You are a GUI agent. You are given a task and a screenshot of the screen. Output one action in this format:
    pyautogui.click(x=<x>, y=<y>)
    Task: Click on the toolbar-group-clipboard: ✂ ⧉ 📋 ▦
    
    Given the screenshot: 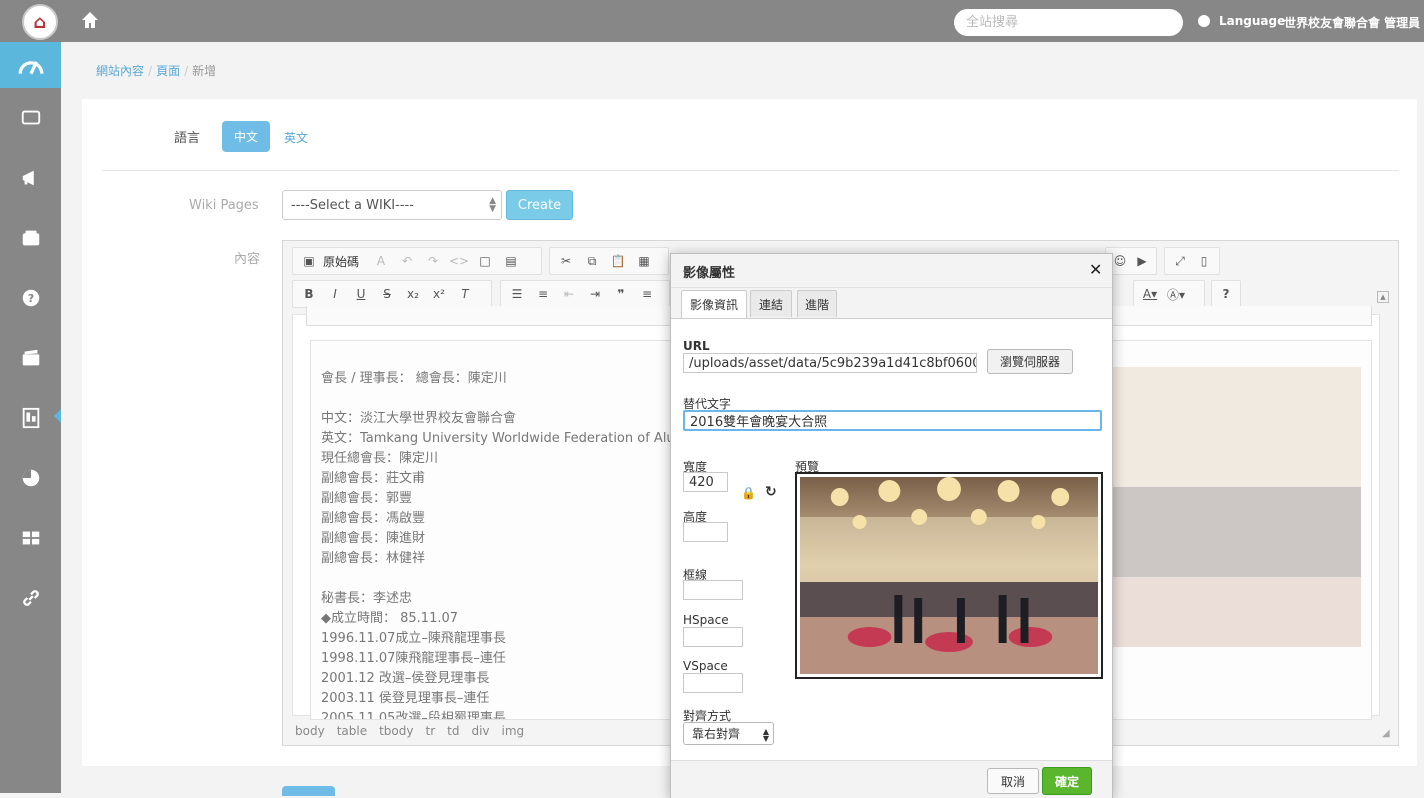 What is the action you would take?
    pyautogui.click(x=609, y=261)
    